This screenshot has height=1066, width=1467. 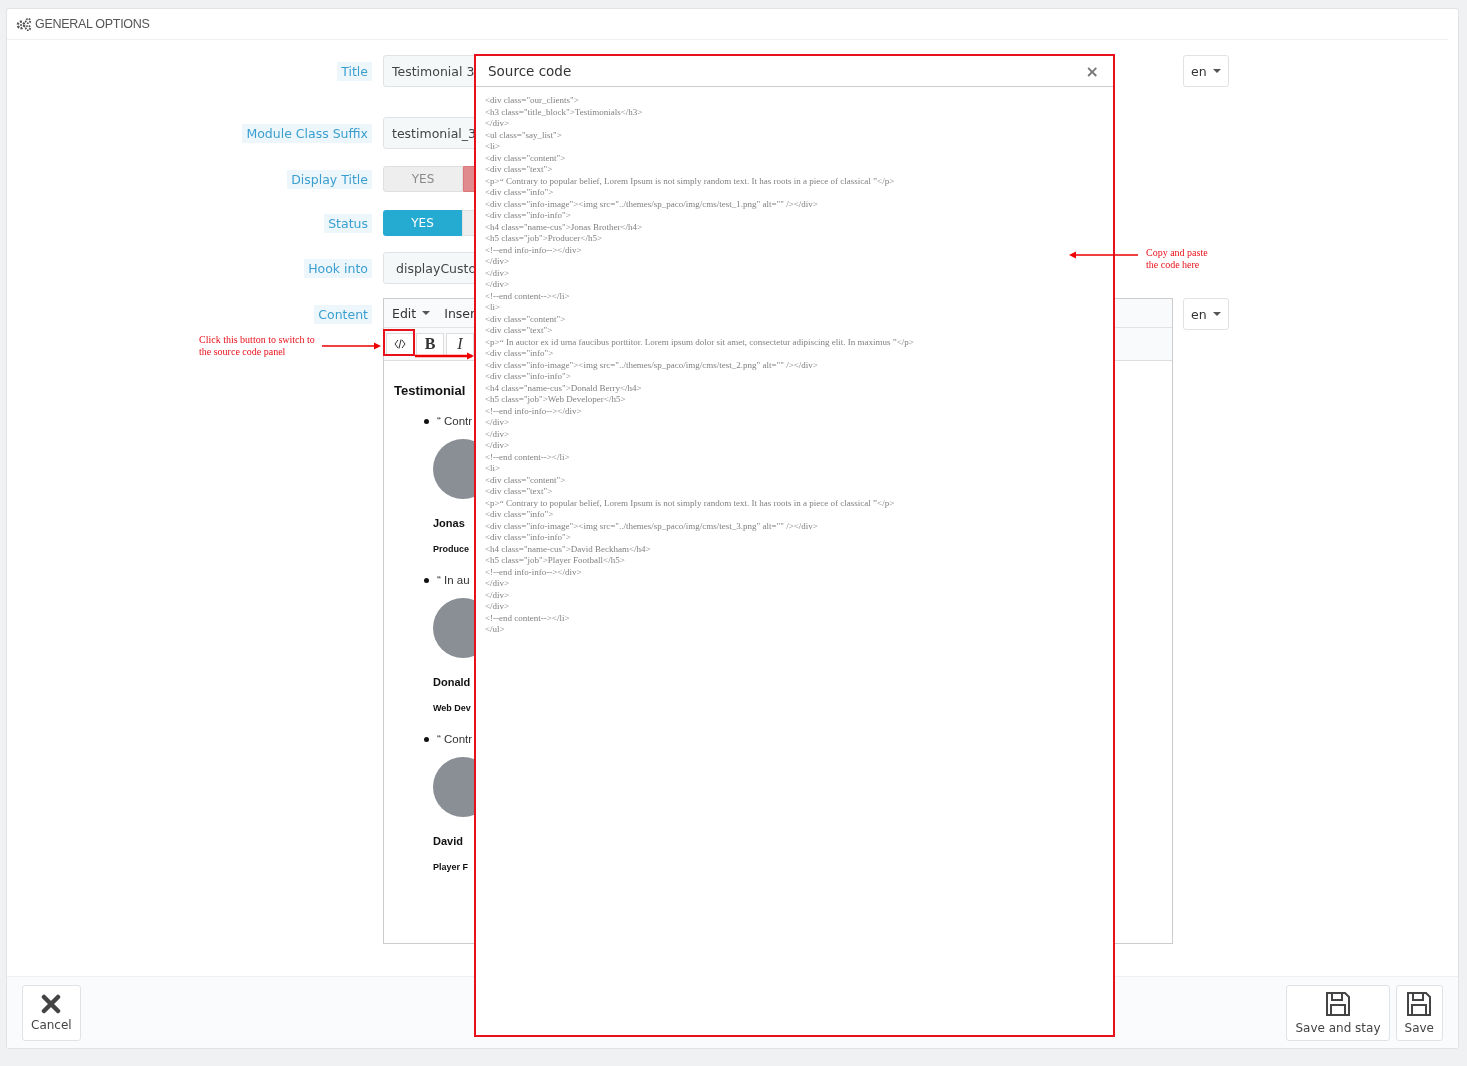 What do you see at coordinates (564, 227) in the screenshot?
I see `code-line: <h4 class="name-cus">Jonas Brother</h4>` at bounding box center [564, 227].